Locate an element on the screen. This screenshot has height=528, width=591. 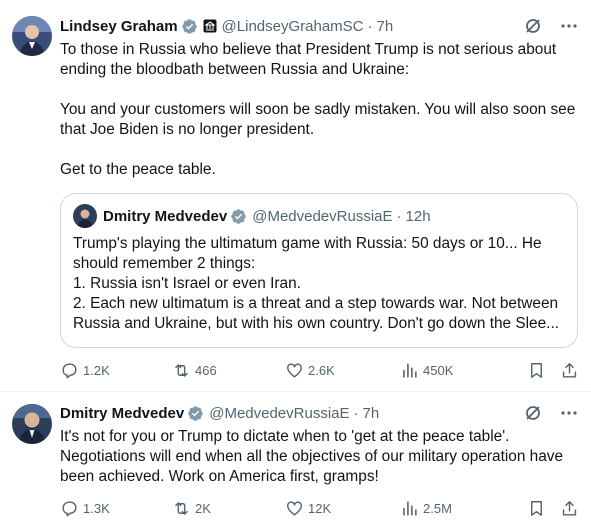
like-count: 12K is located at coordinates (320, 508).